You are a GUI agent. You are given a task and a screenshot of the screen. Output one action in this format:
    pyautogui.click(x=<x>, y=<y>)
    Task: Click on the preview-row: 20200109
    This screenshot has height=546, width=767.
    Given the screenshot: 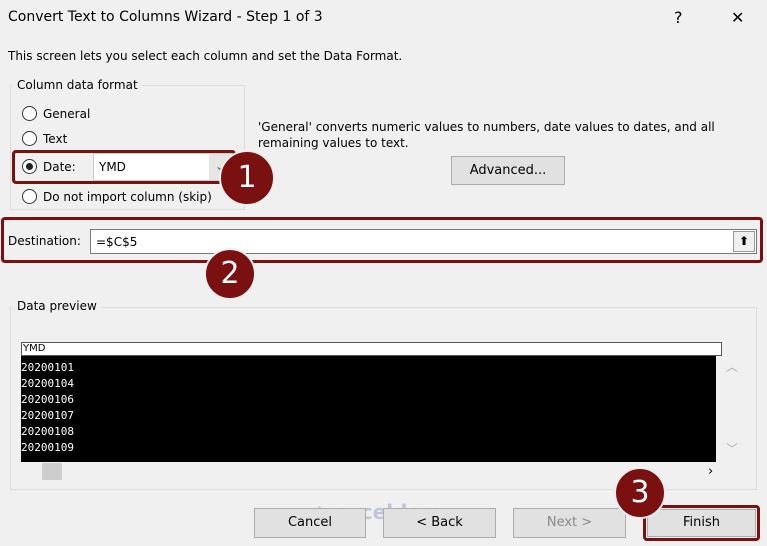 What is the action you would take?
    pyautogui.click(x=47, y=447)
    